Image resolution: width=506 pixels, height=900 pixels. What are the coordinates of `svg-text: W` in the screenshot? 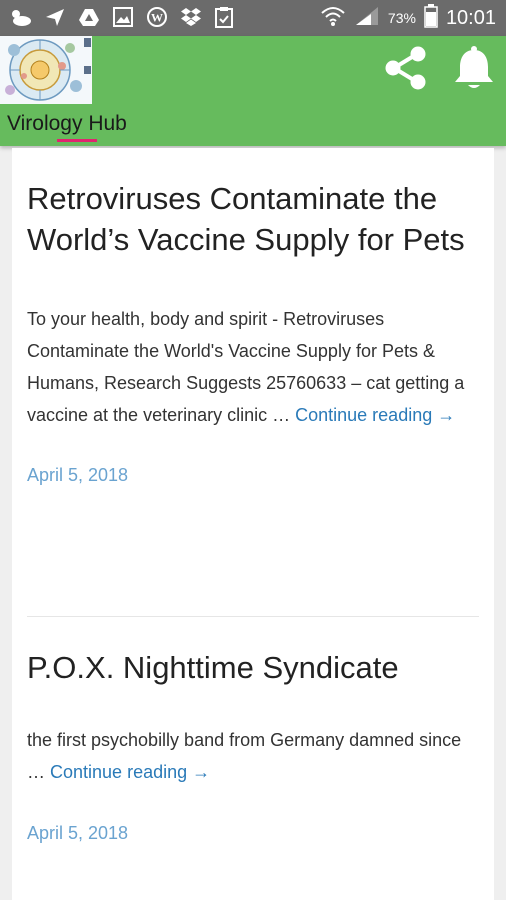 It's located at (157, 18).